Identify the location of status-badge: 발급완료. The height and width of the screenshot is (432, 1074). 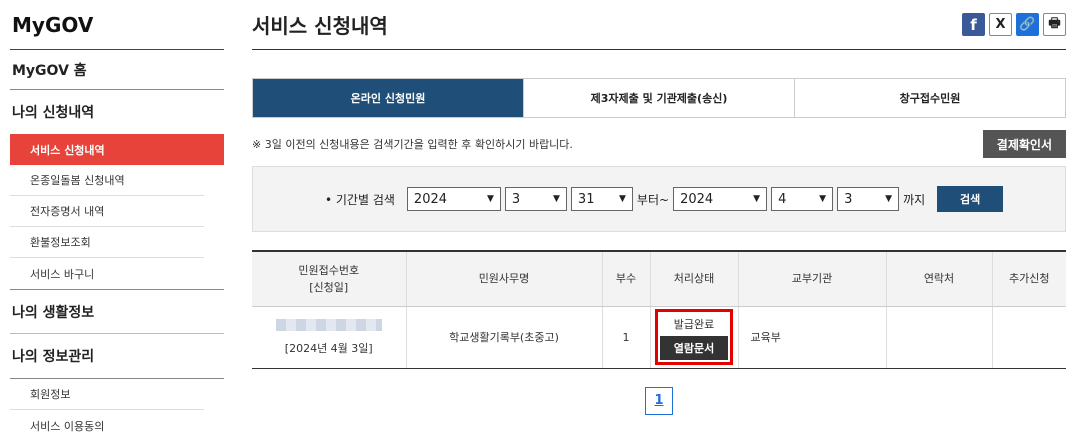
(694, 324).